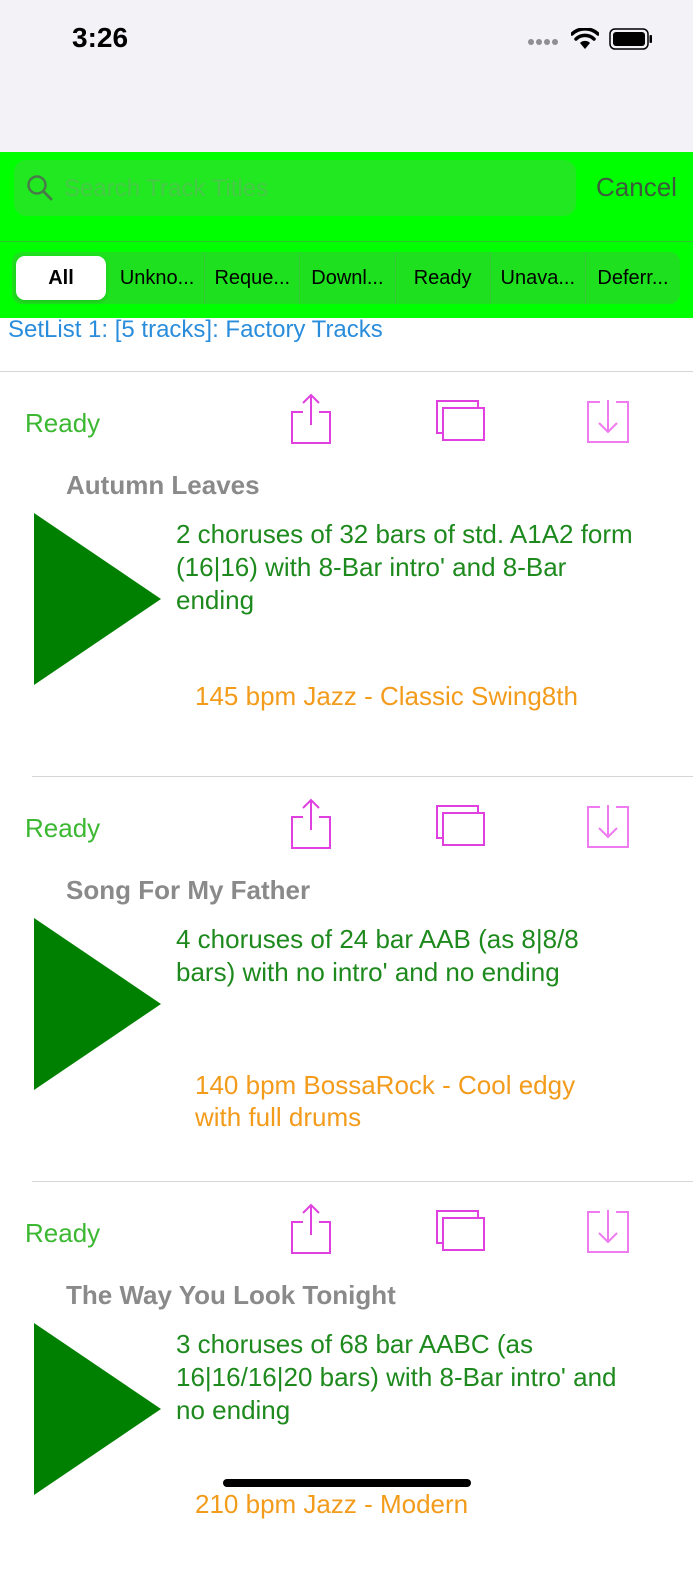 Image resolution: width=693 pixels, height=1587 pixels. Describe the element at coordinates (231, 1295) in the screenshot. I see `track-title: The Way You Look Tonight` at that location.